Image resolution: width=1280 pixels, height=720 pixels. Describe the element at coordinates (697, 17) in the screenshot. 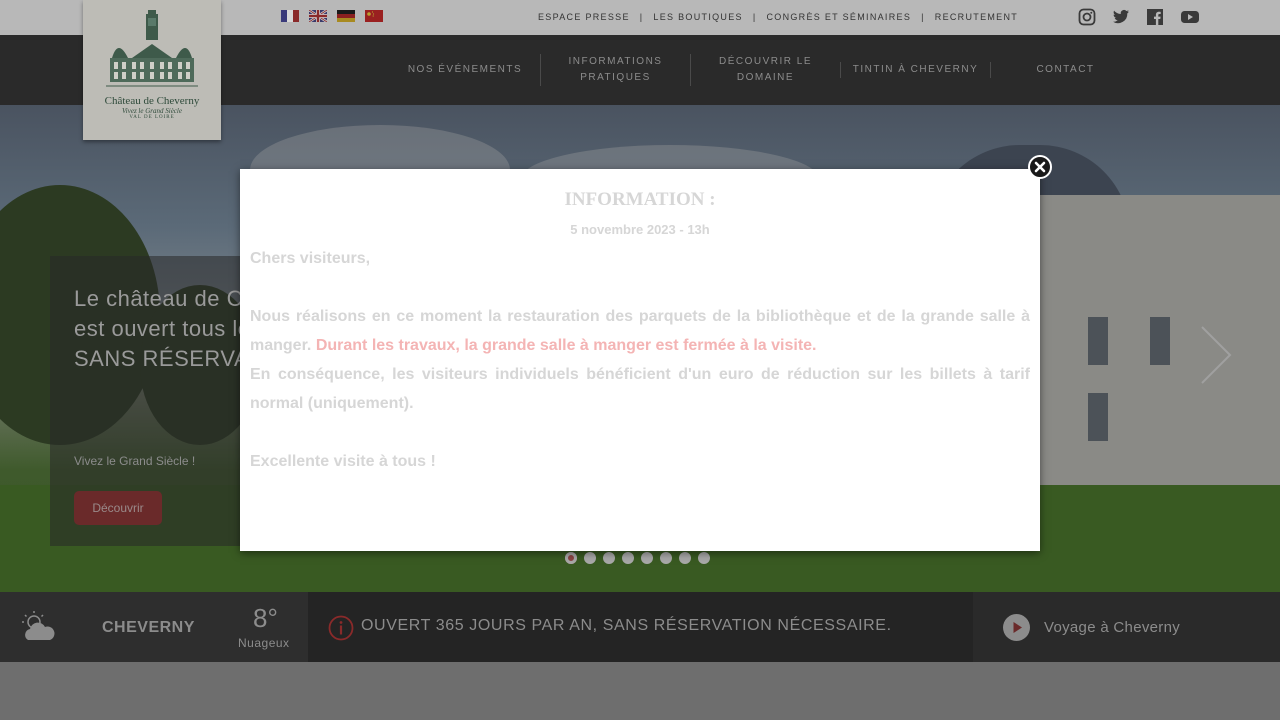

I see `link-les-boutiques: LES BOUTIQUES` at that location.